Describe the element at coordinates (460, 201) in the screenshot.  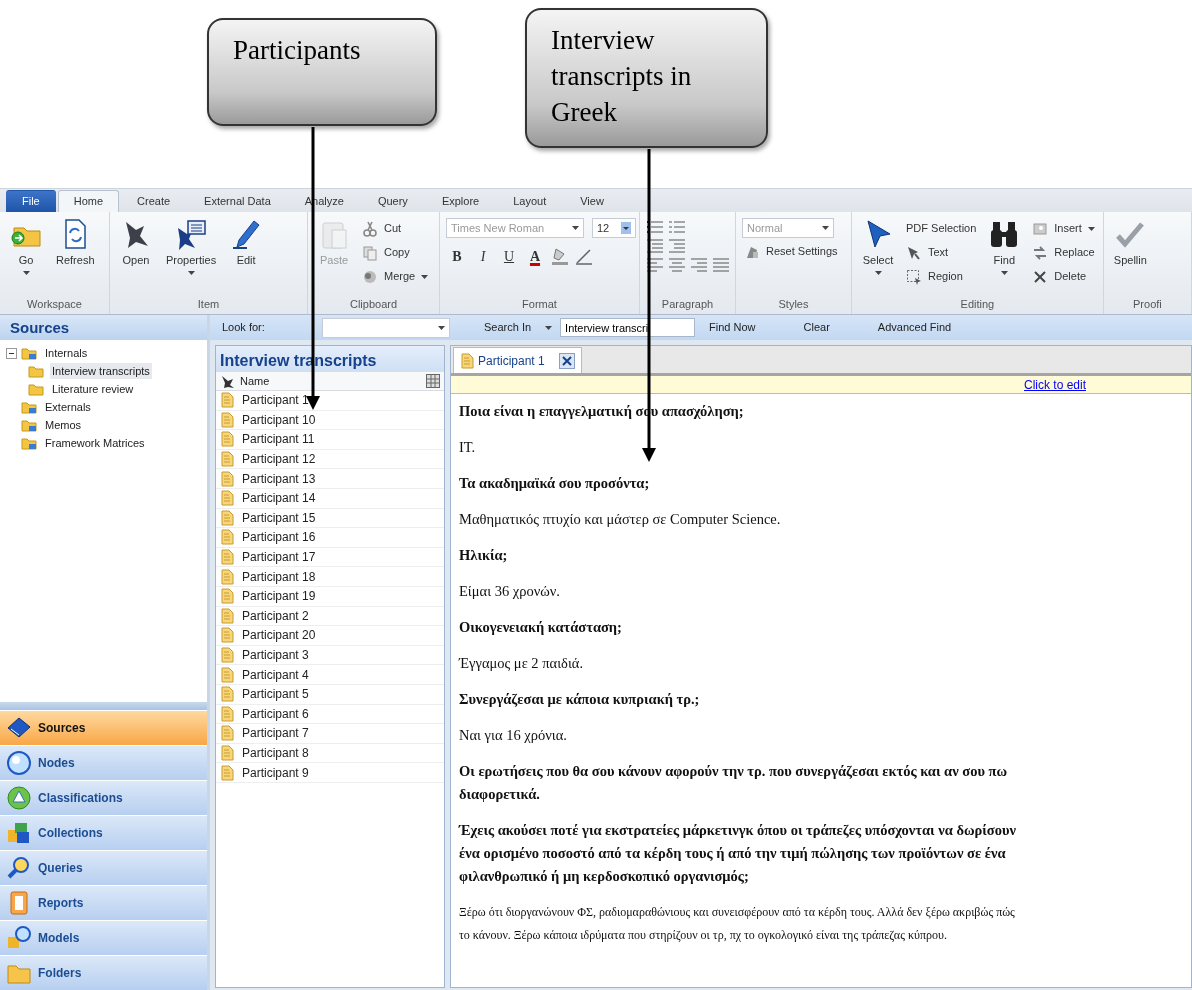
I see `ribbon-tab: Explore` at that location.